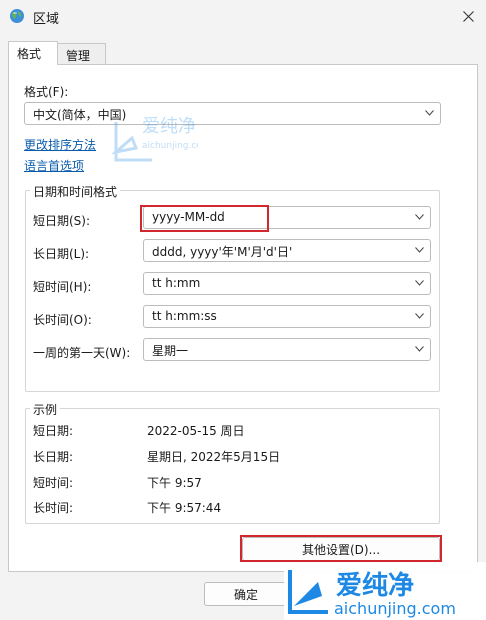 This screenshot has height=620, width=486. I want to click on examples-group-title: 示例, so click(45, 409).